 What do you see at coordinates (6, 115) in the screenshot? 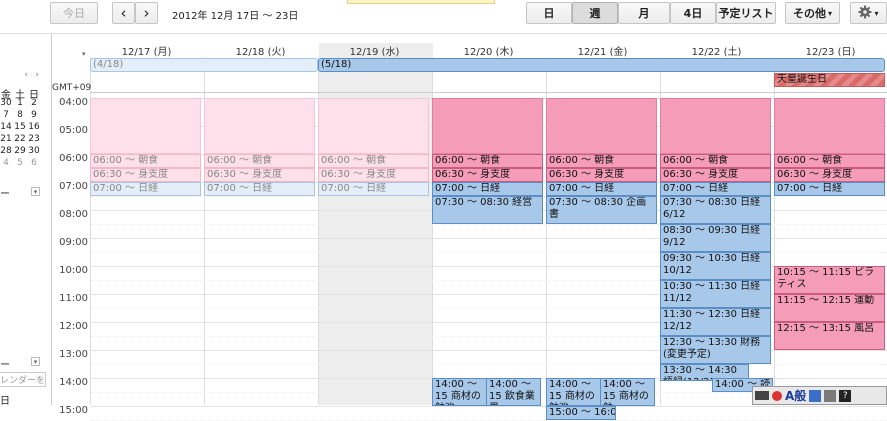
I see `mini-cal-day: 7` at bounding box center [6, 115].